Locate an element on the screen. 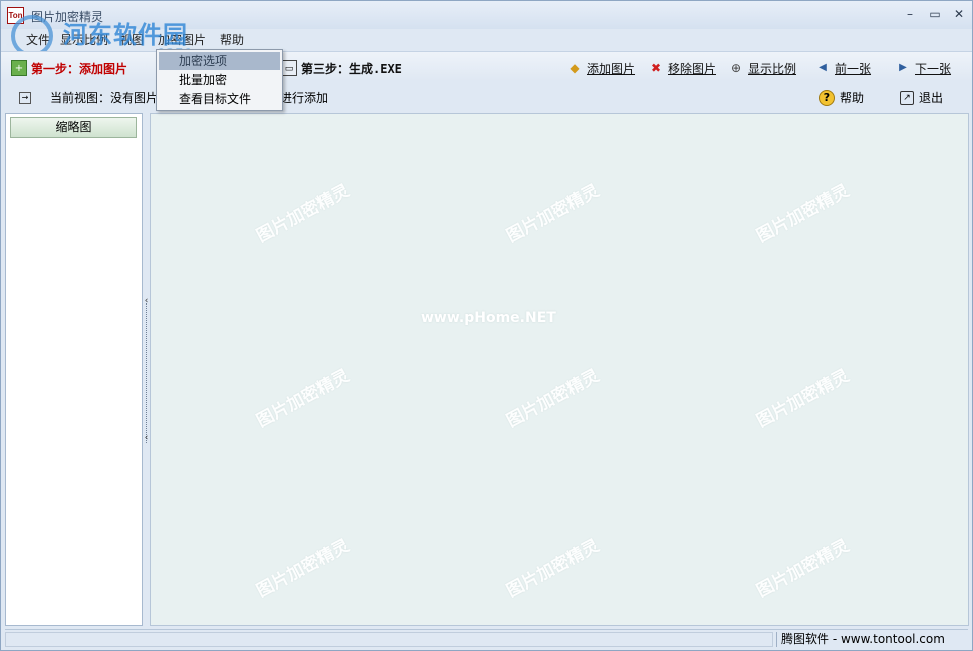 Image resolution: width=973 pixels, height=651 pixels. current-view-status: → 当前视图：没有图片 is located at coordinates (88, 97).